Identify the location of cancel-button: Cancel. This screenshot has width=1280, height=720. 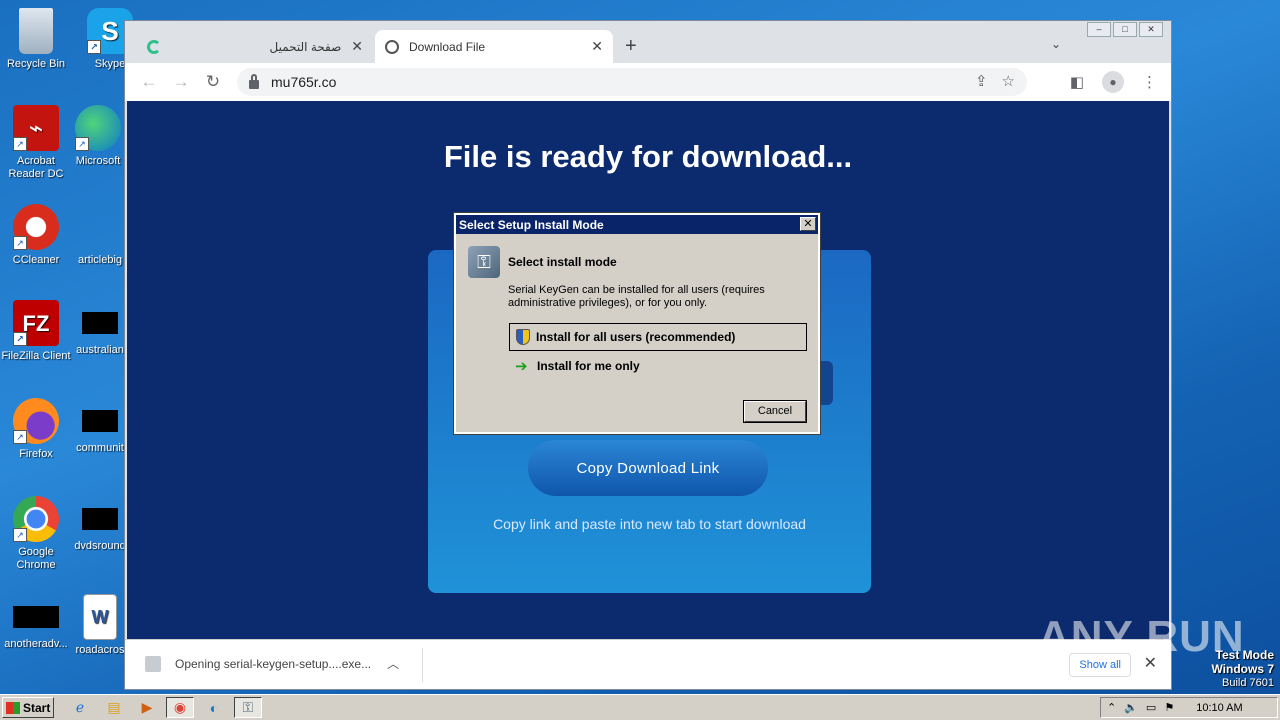
(775, 411).